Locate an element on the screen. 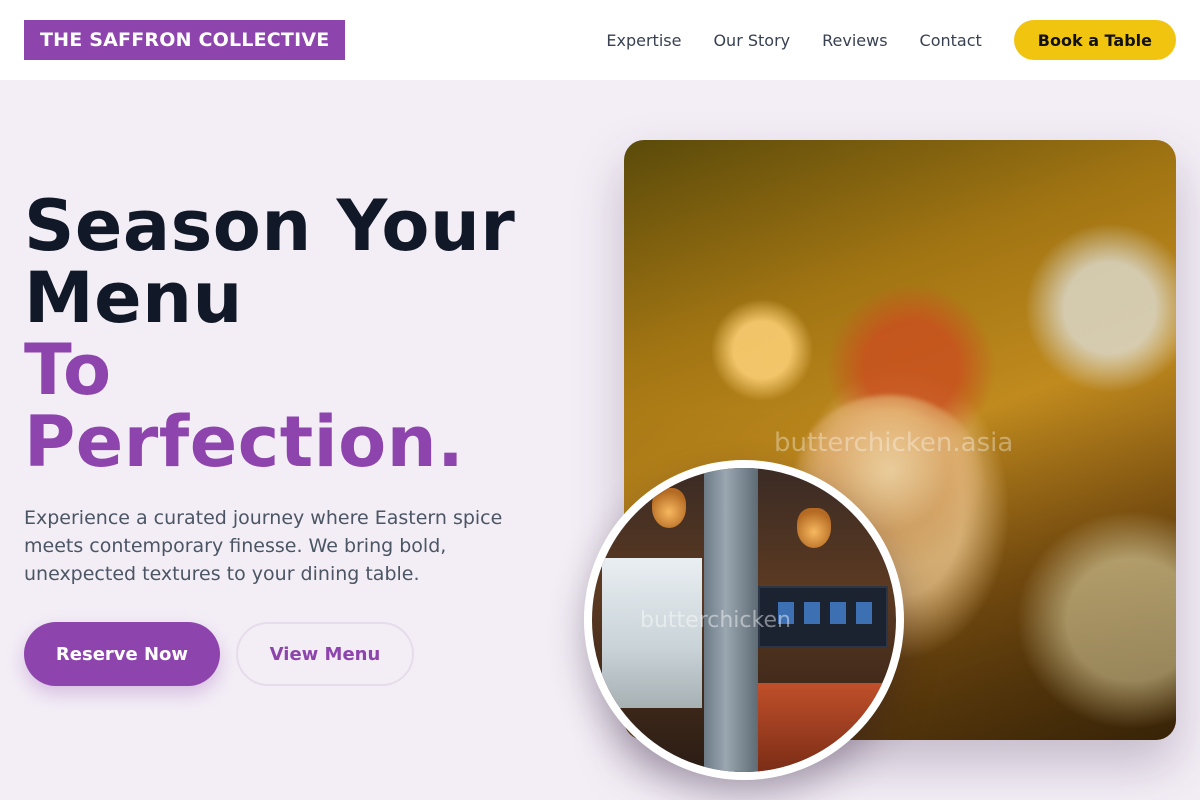 The width and height of the screenshot is (1200, 800). book-table-button: Book a Table is located at coordinates (1094, 40).